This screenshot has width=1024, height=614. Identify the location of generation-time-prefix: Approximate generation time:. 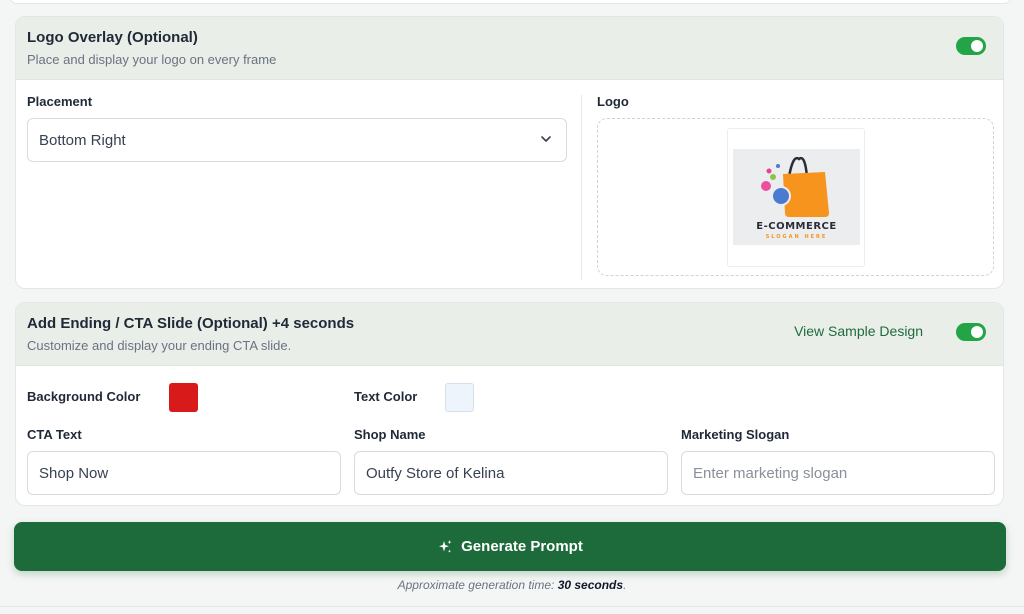
(476, 585).